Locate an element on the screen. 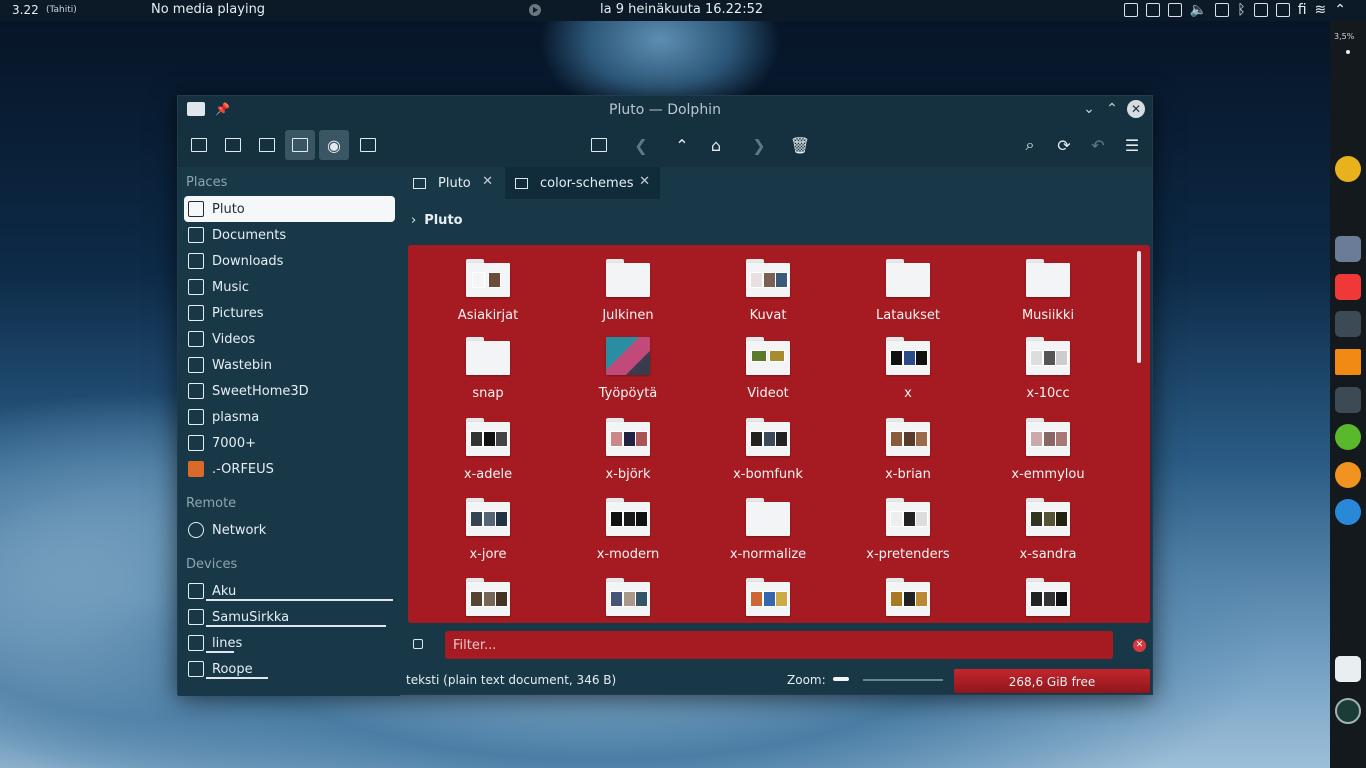 The image size is (1366, 768). tab-pluto: Pluto ✕ is located at coordinates (453, 183).